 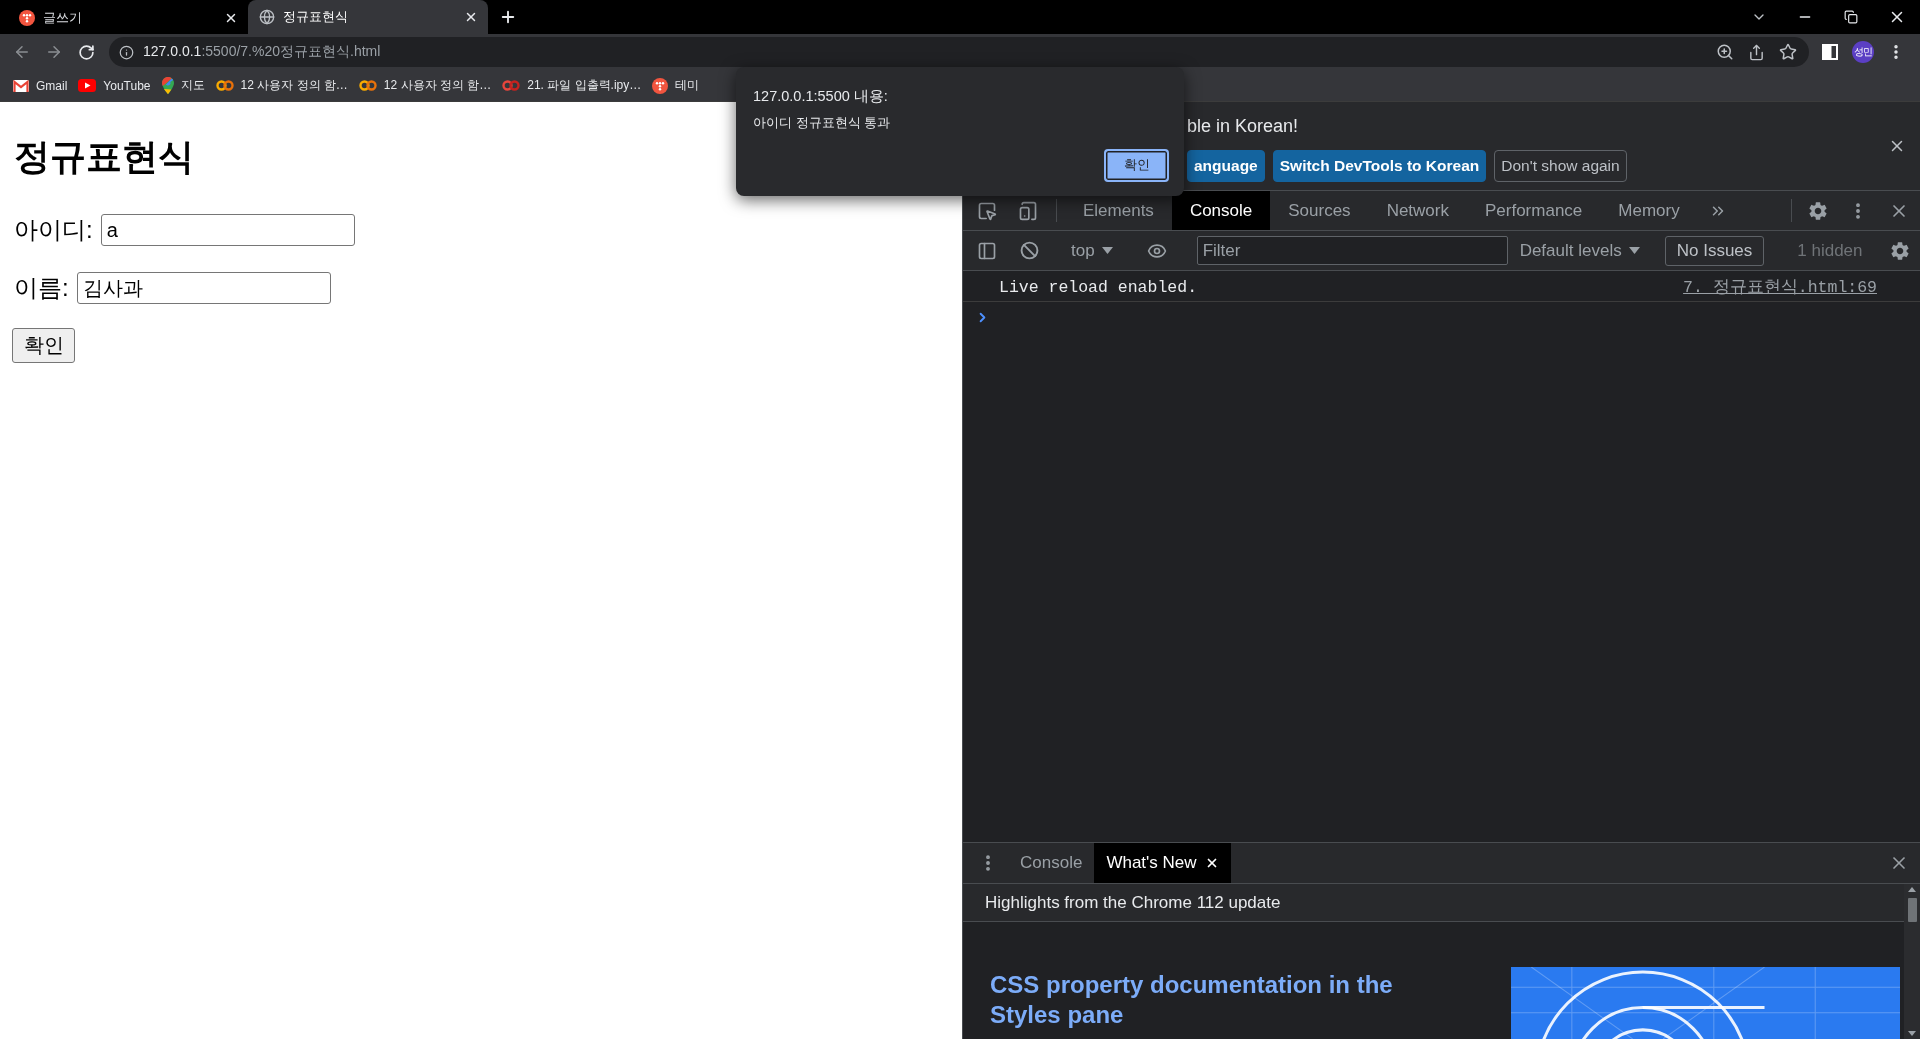 What do you see at coordinates (1912, 961) in the screenshot?
I see `scrollbar` at bounding box center [1912, 961].